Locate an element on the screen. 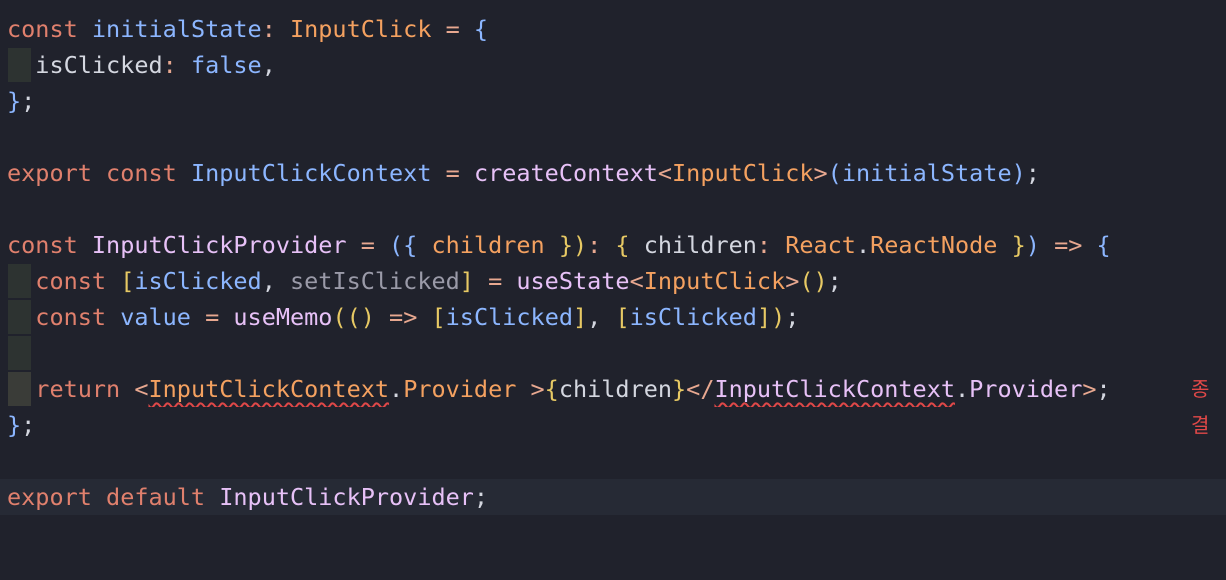  code-token: useMemo is located at coordinates (283, 317).